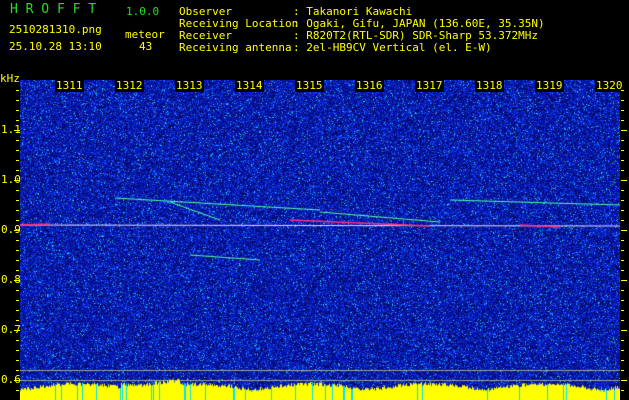 This screenshot has height=400, width=629. Describe the element at coordinates (549, 85) in the screenshot. I see `x-tick-label: 1319` at that location.